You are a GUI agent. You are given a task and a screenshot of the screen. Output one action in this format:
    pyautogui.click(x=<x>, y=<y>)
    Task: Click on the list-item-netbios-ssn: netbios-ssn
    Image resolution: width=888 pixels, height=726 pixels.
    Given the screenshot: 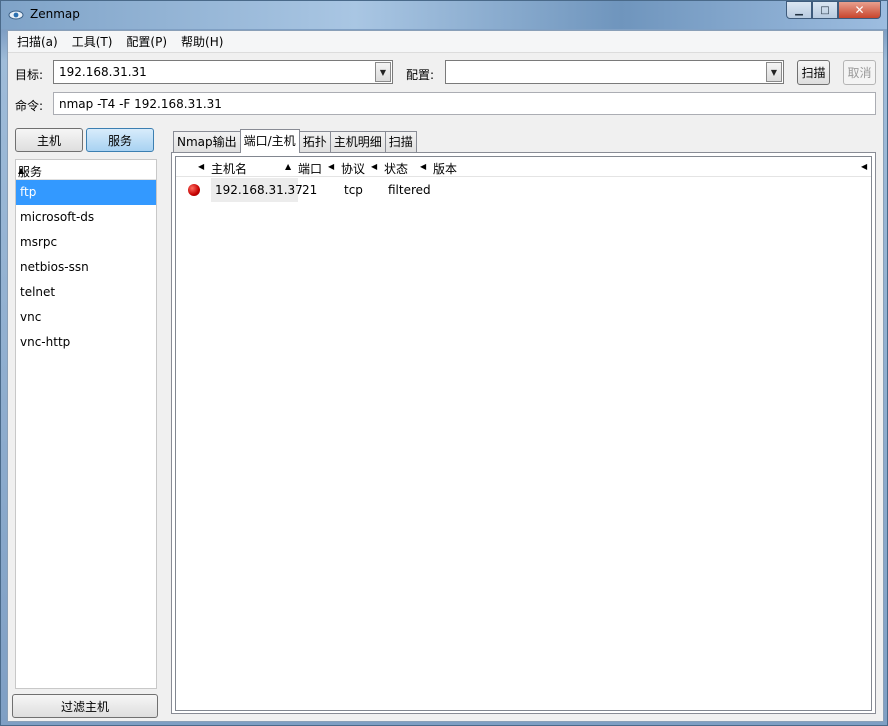 What is the action you would take?
    pyautogui.click(x=86, y=267)
    